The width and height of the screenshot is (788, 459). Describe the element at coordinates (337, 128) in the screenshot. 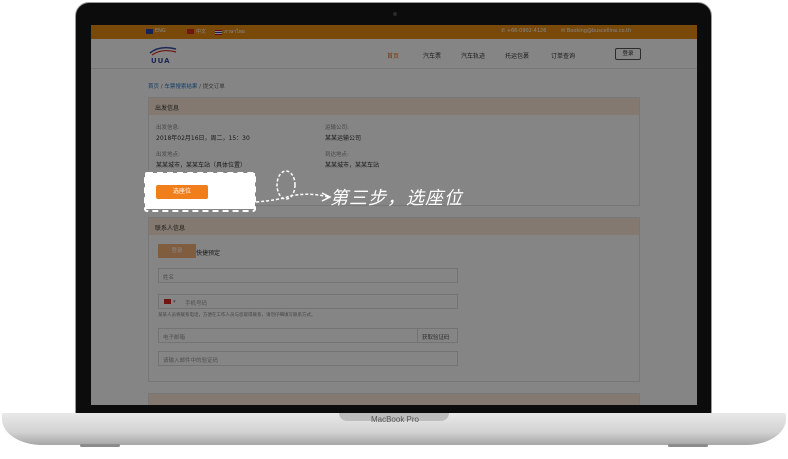

I see `company-label: 运输公司:` at that location.